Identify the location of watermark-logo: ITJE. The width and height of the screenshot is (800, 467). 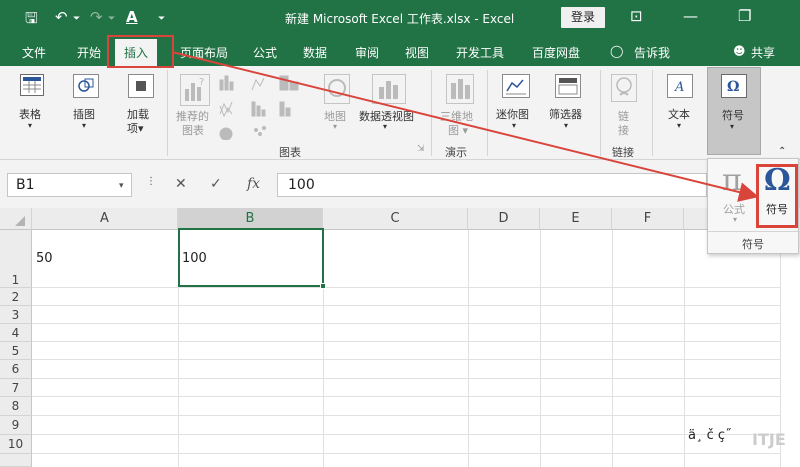
(769, 439).